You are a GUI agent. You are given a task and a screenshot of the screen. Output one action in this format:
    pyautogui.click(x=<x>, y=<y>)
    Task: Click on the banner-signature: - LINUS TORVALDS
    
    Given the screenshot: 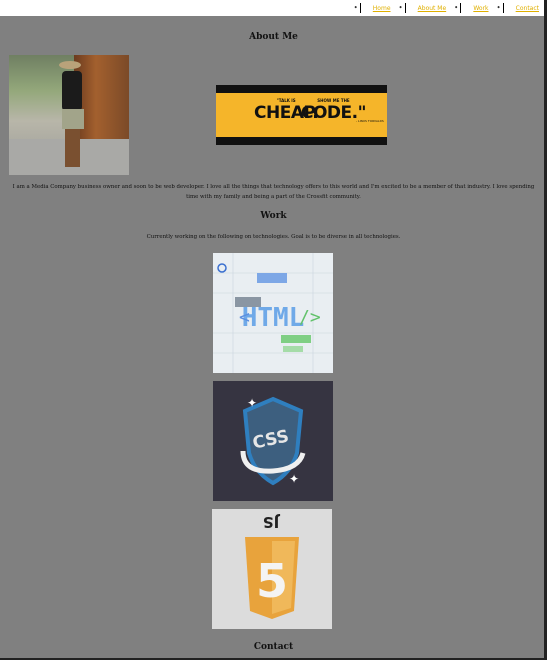 What is the action you would take?
    pyautogui.click(x=370, y=121)
    